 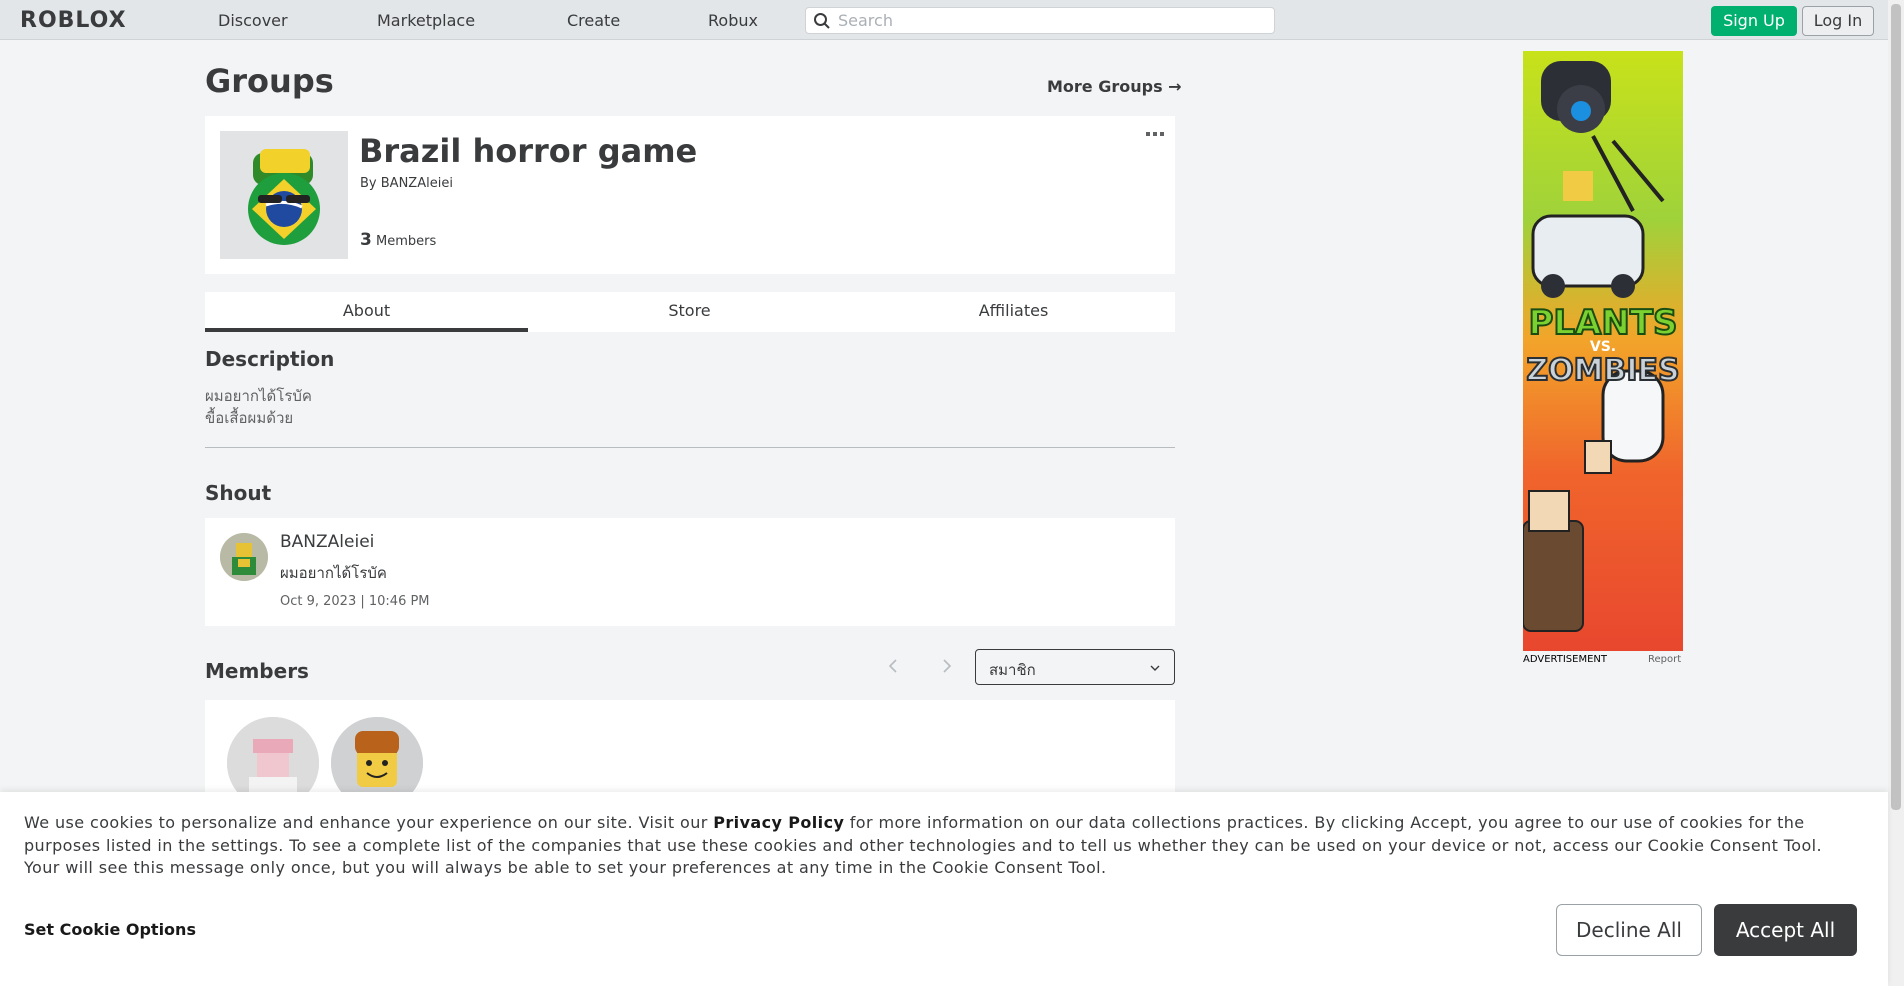 What do you see at coordinates (1785, 930) in the screenshot?
I see `accept-all-button: Accept All` at bounding box center [1785, 930].